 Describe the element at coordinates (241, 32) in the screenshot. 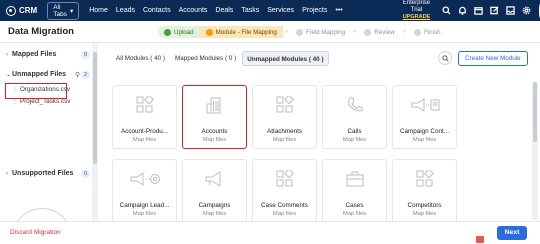

I see `step-module-file-mapping: Module - File Mapping` at that location.